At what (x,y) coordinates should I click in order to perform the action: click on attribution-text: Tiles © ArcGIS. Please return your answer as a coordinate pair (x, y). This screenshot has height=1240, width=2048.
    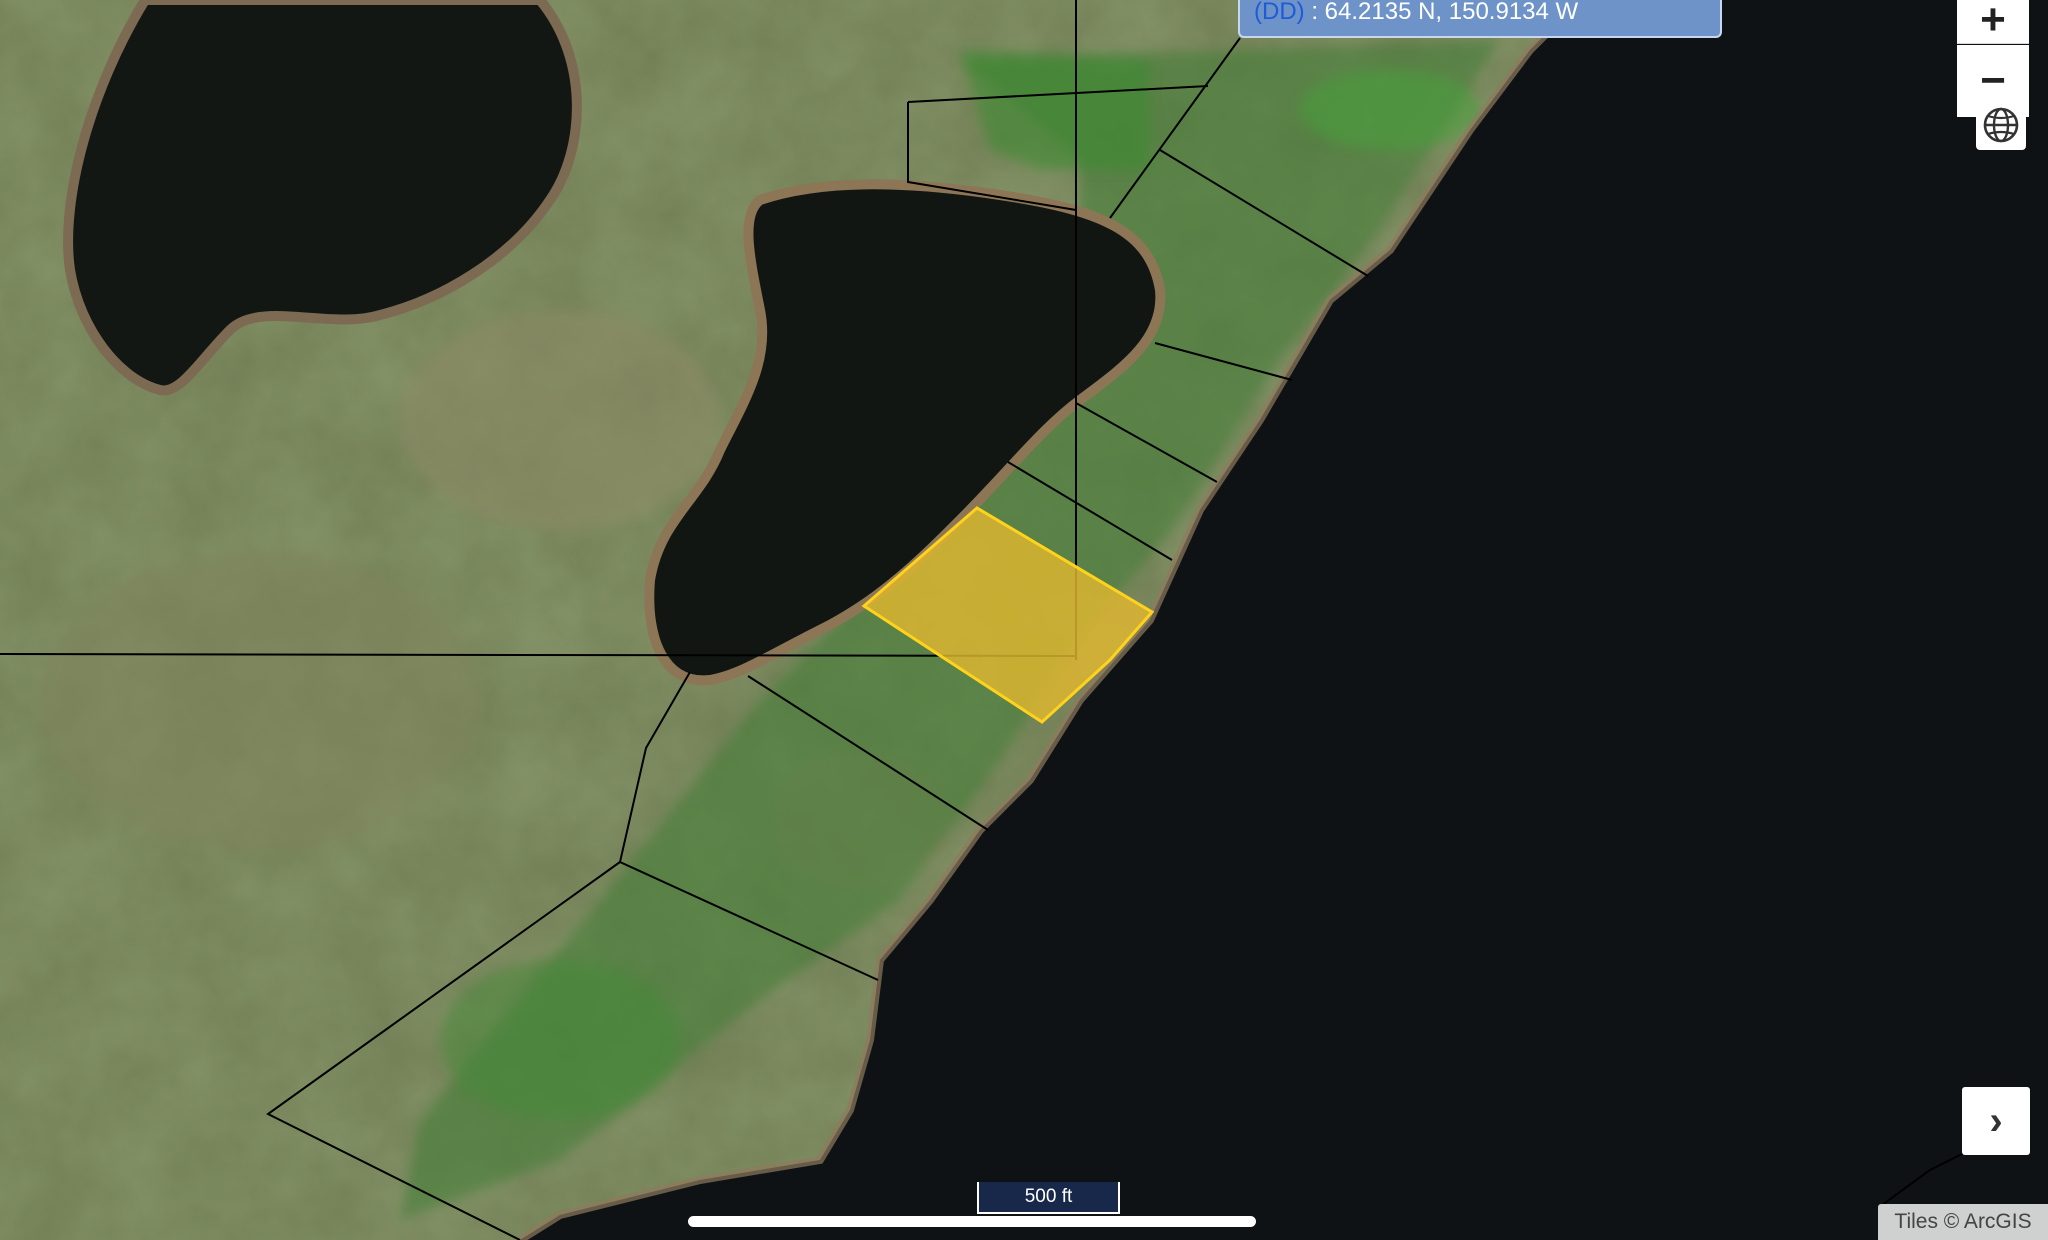
    Looking at the image, I should click on (1963, 1221).